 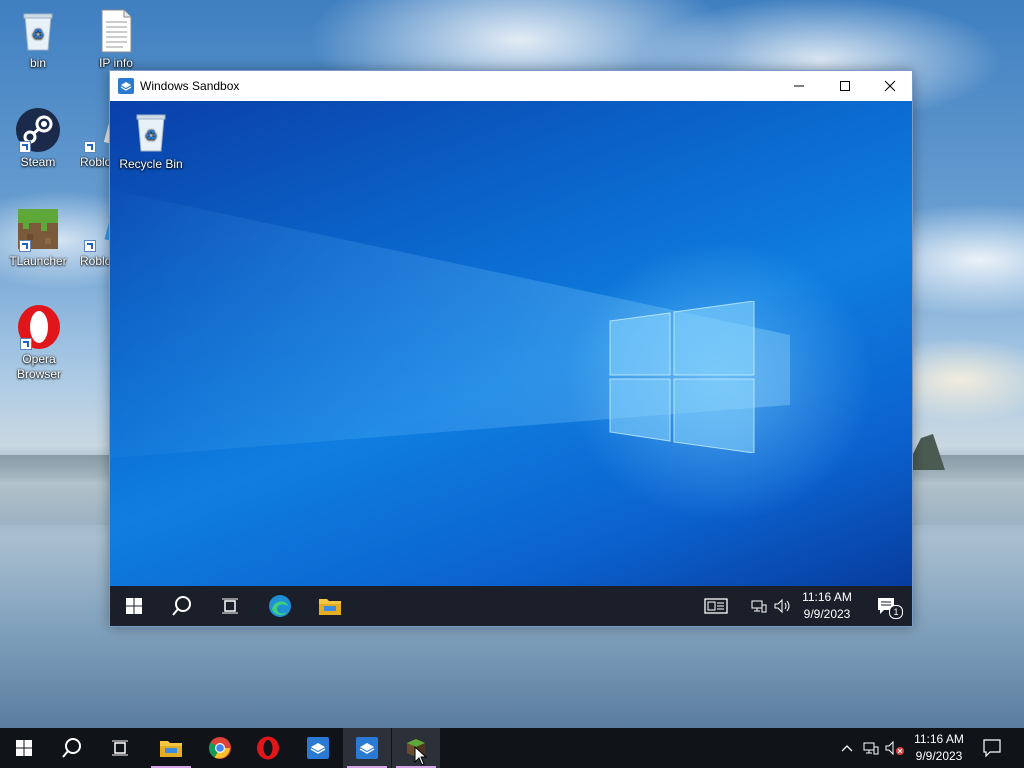 I want to click on sandbox-news-button, so click(x=716, y=606).